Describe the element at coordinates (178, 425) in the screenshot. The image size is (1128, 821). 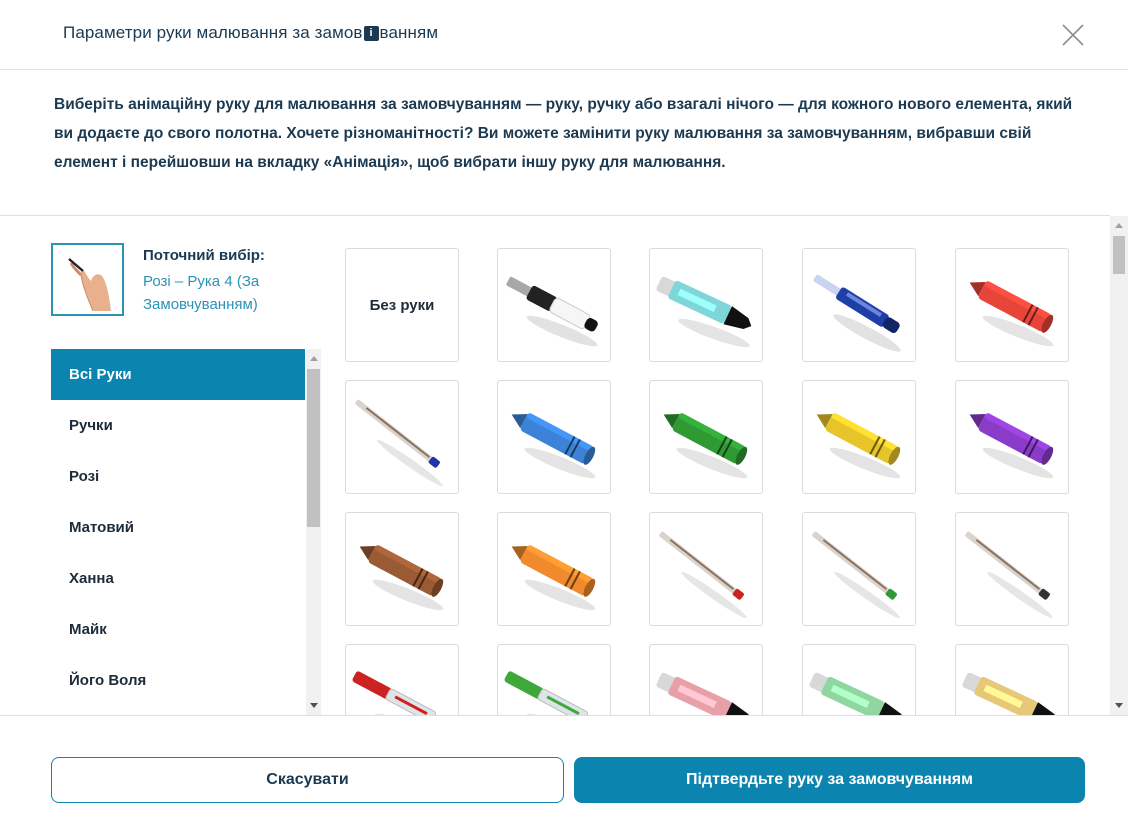
I see `category-item: Ручки` at that location.